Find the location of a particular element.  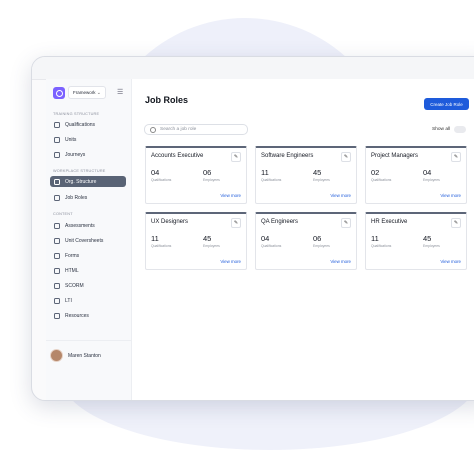

sidebar-item-units: Units is located at coordinates (88, 139).